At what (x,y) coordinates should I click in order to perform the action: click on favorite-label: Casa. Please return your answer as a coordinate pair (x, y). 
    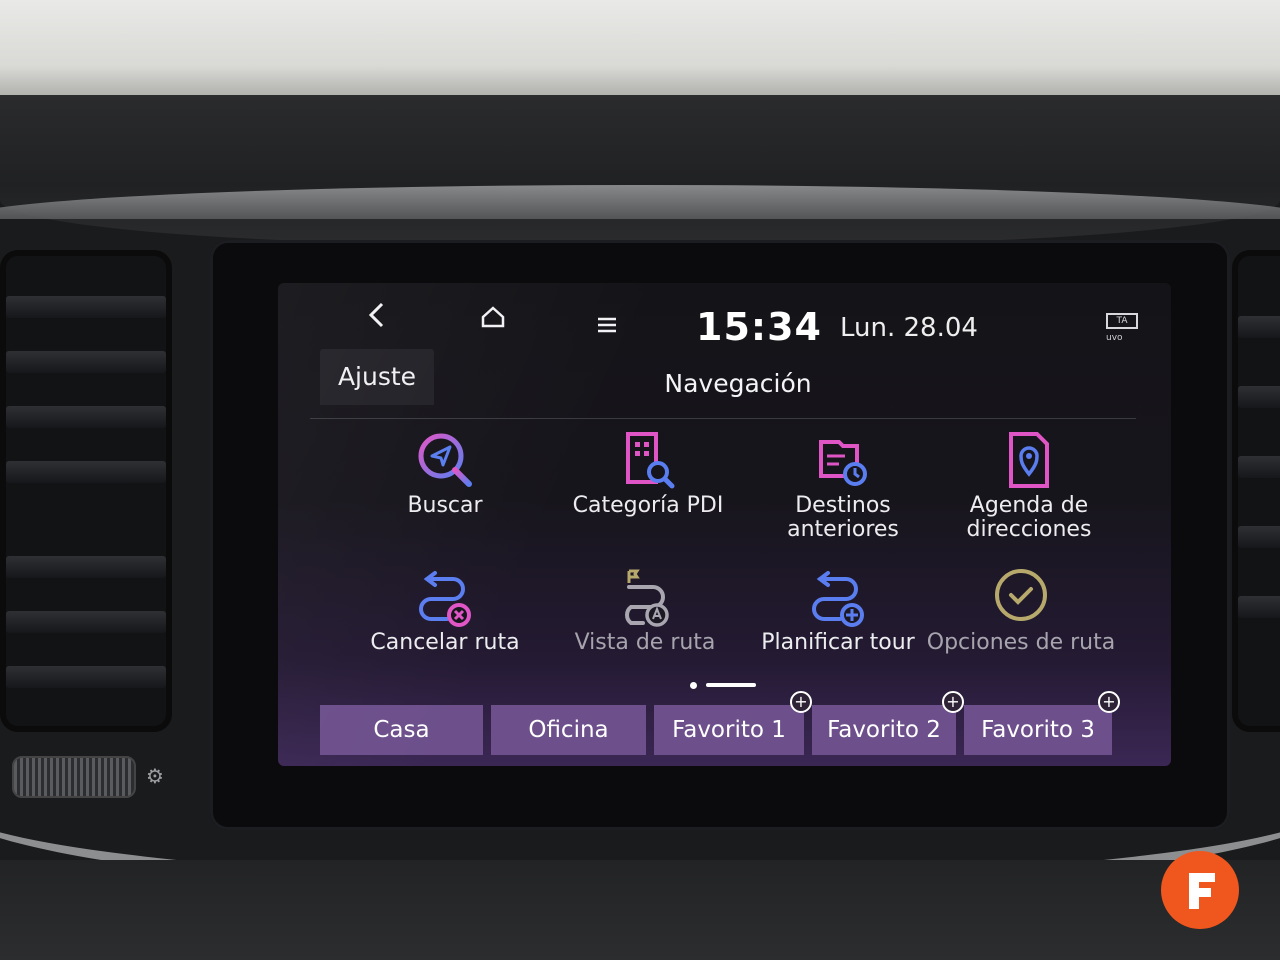
    Looking at the image, I should click on (401, 730).